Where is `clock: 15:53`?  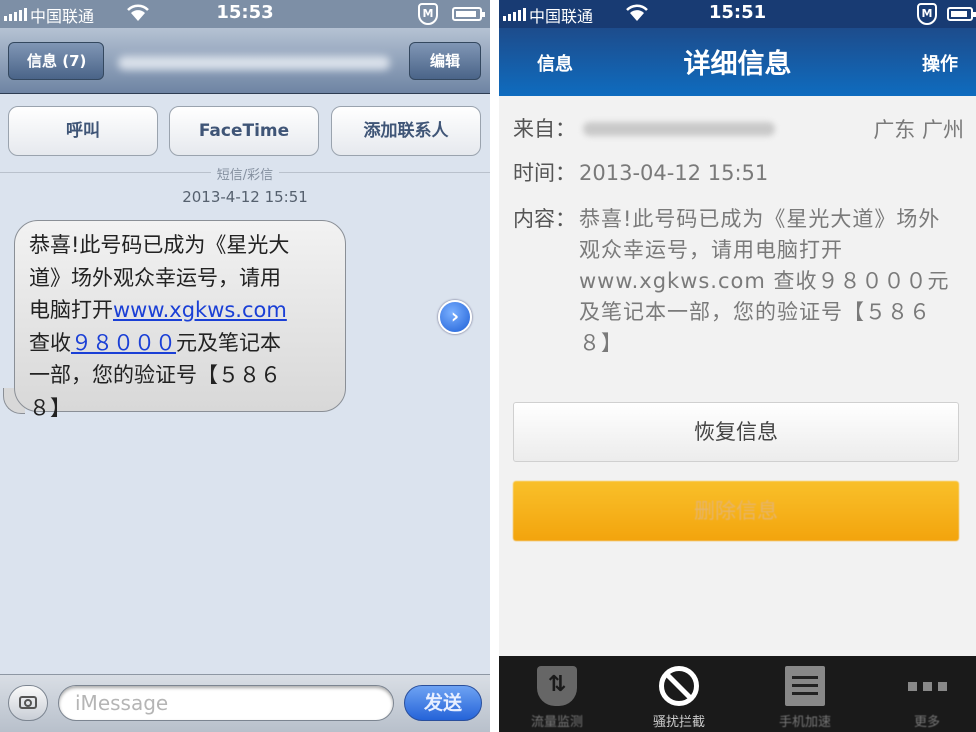 clock: 15:53 is located at coordinates (245, 12).